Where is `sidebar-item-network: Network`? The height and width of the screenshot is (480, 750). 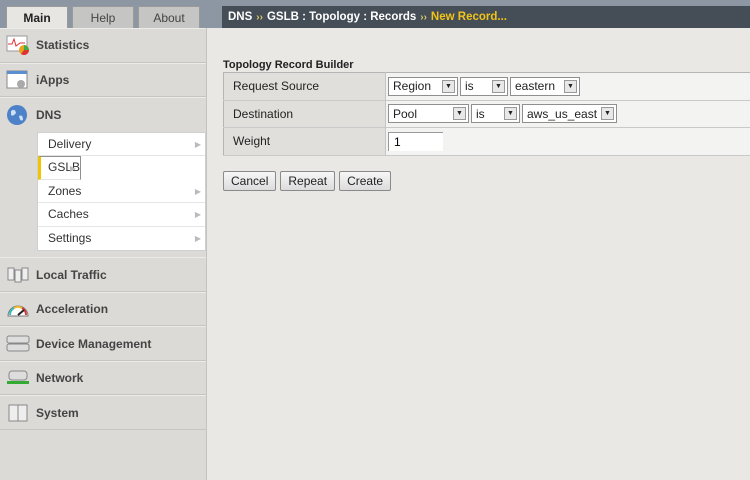
sidebar-item-network: Network is located at coordinates (103, 378).